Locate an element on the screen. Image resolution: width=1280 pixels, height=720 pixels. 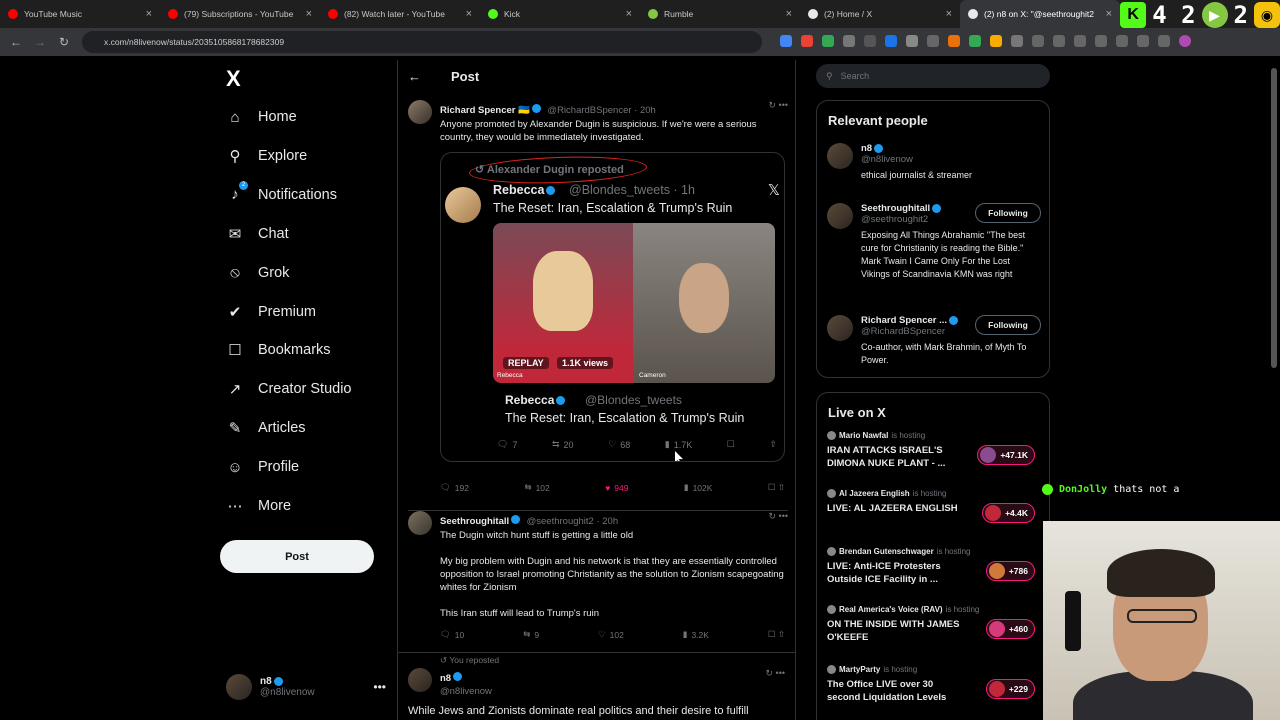
search-input: ⚲ Search is located at coordinates (933, 76).